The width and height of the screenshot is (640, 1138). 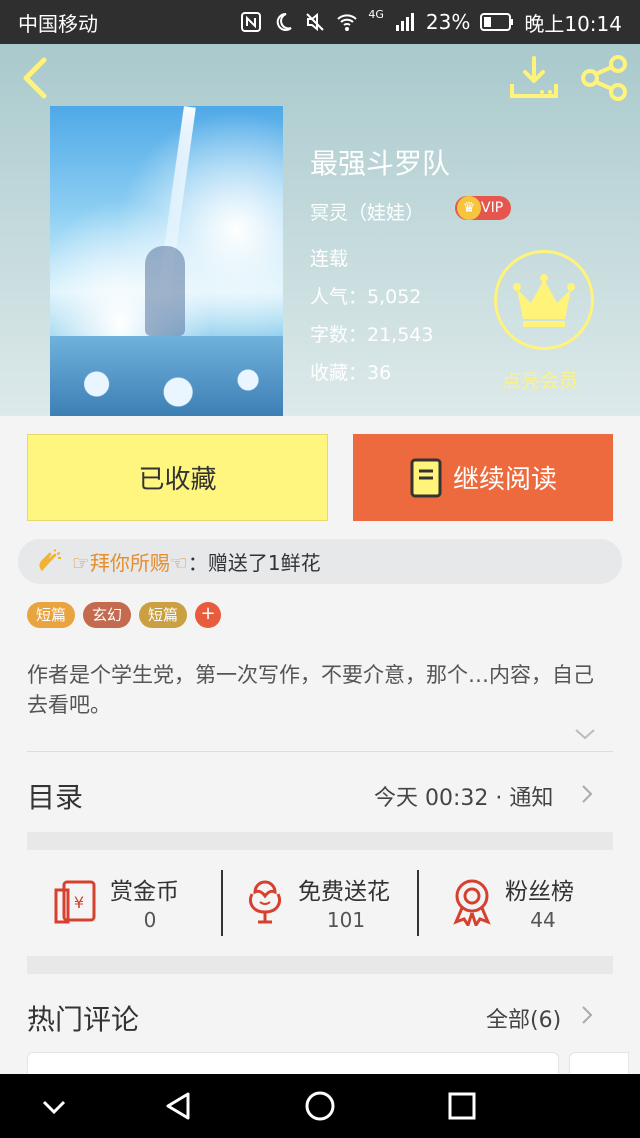 What do you see at coordinates (534, 78) in the screenshot?
I see `download-icon` at bounding box center [534, 78].